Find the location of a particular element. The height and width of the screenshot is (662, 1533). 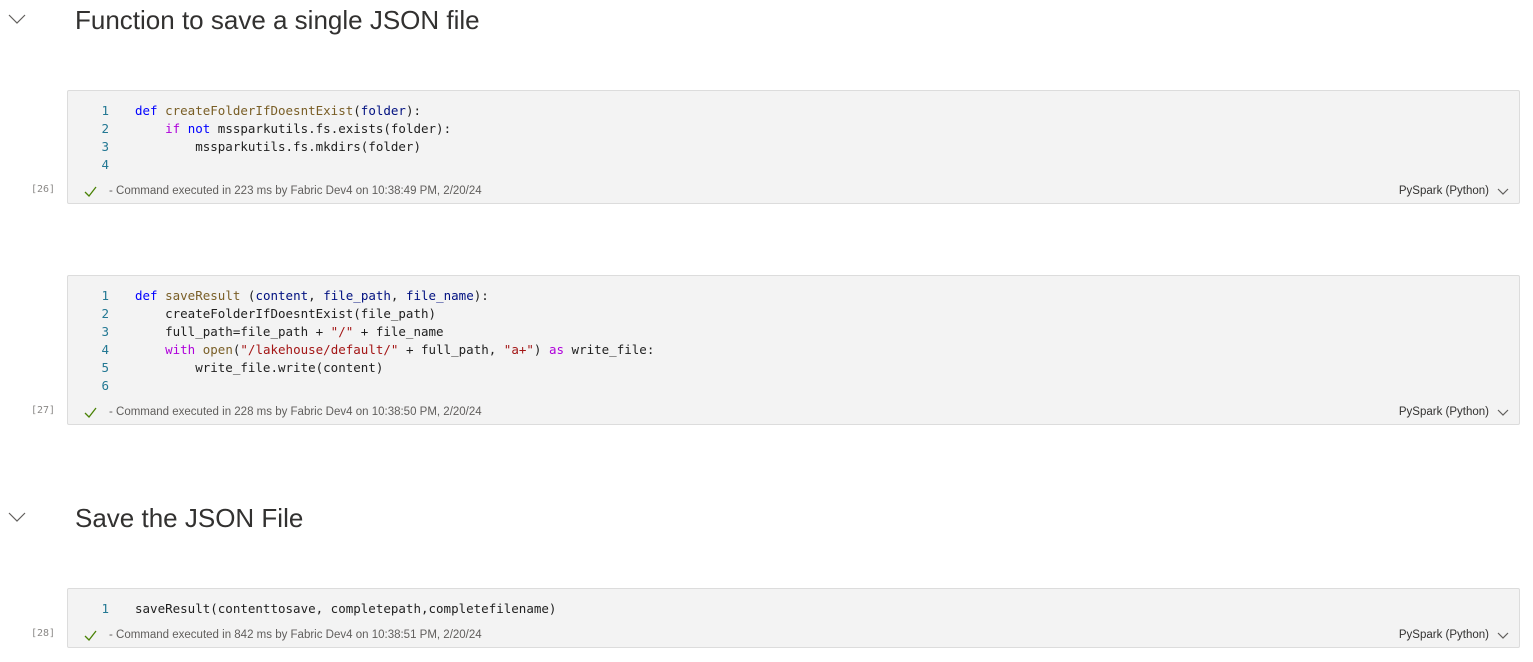

code-text: if not mssparkutils.fs.exists(folder): is located at coordinates (308, 128).